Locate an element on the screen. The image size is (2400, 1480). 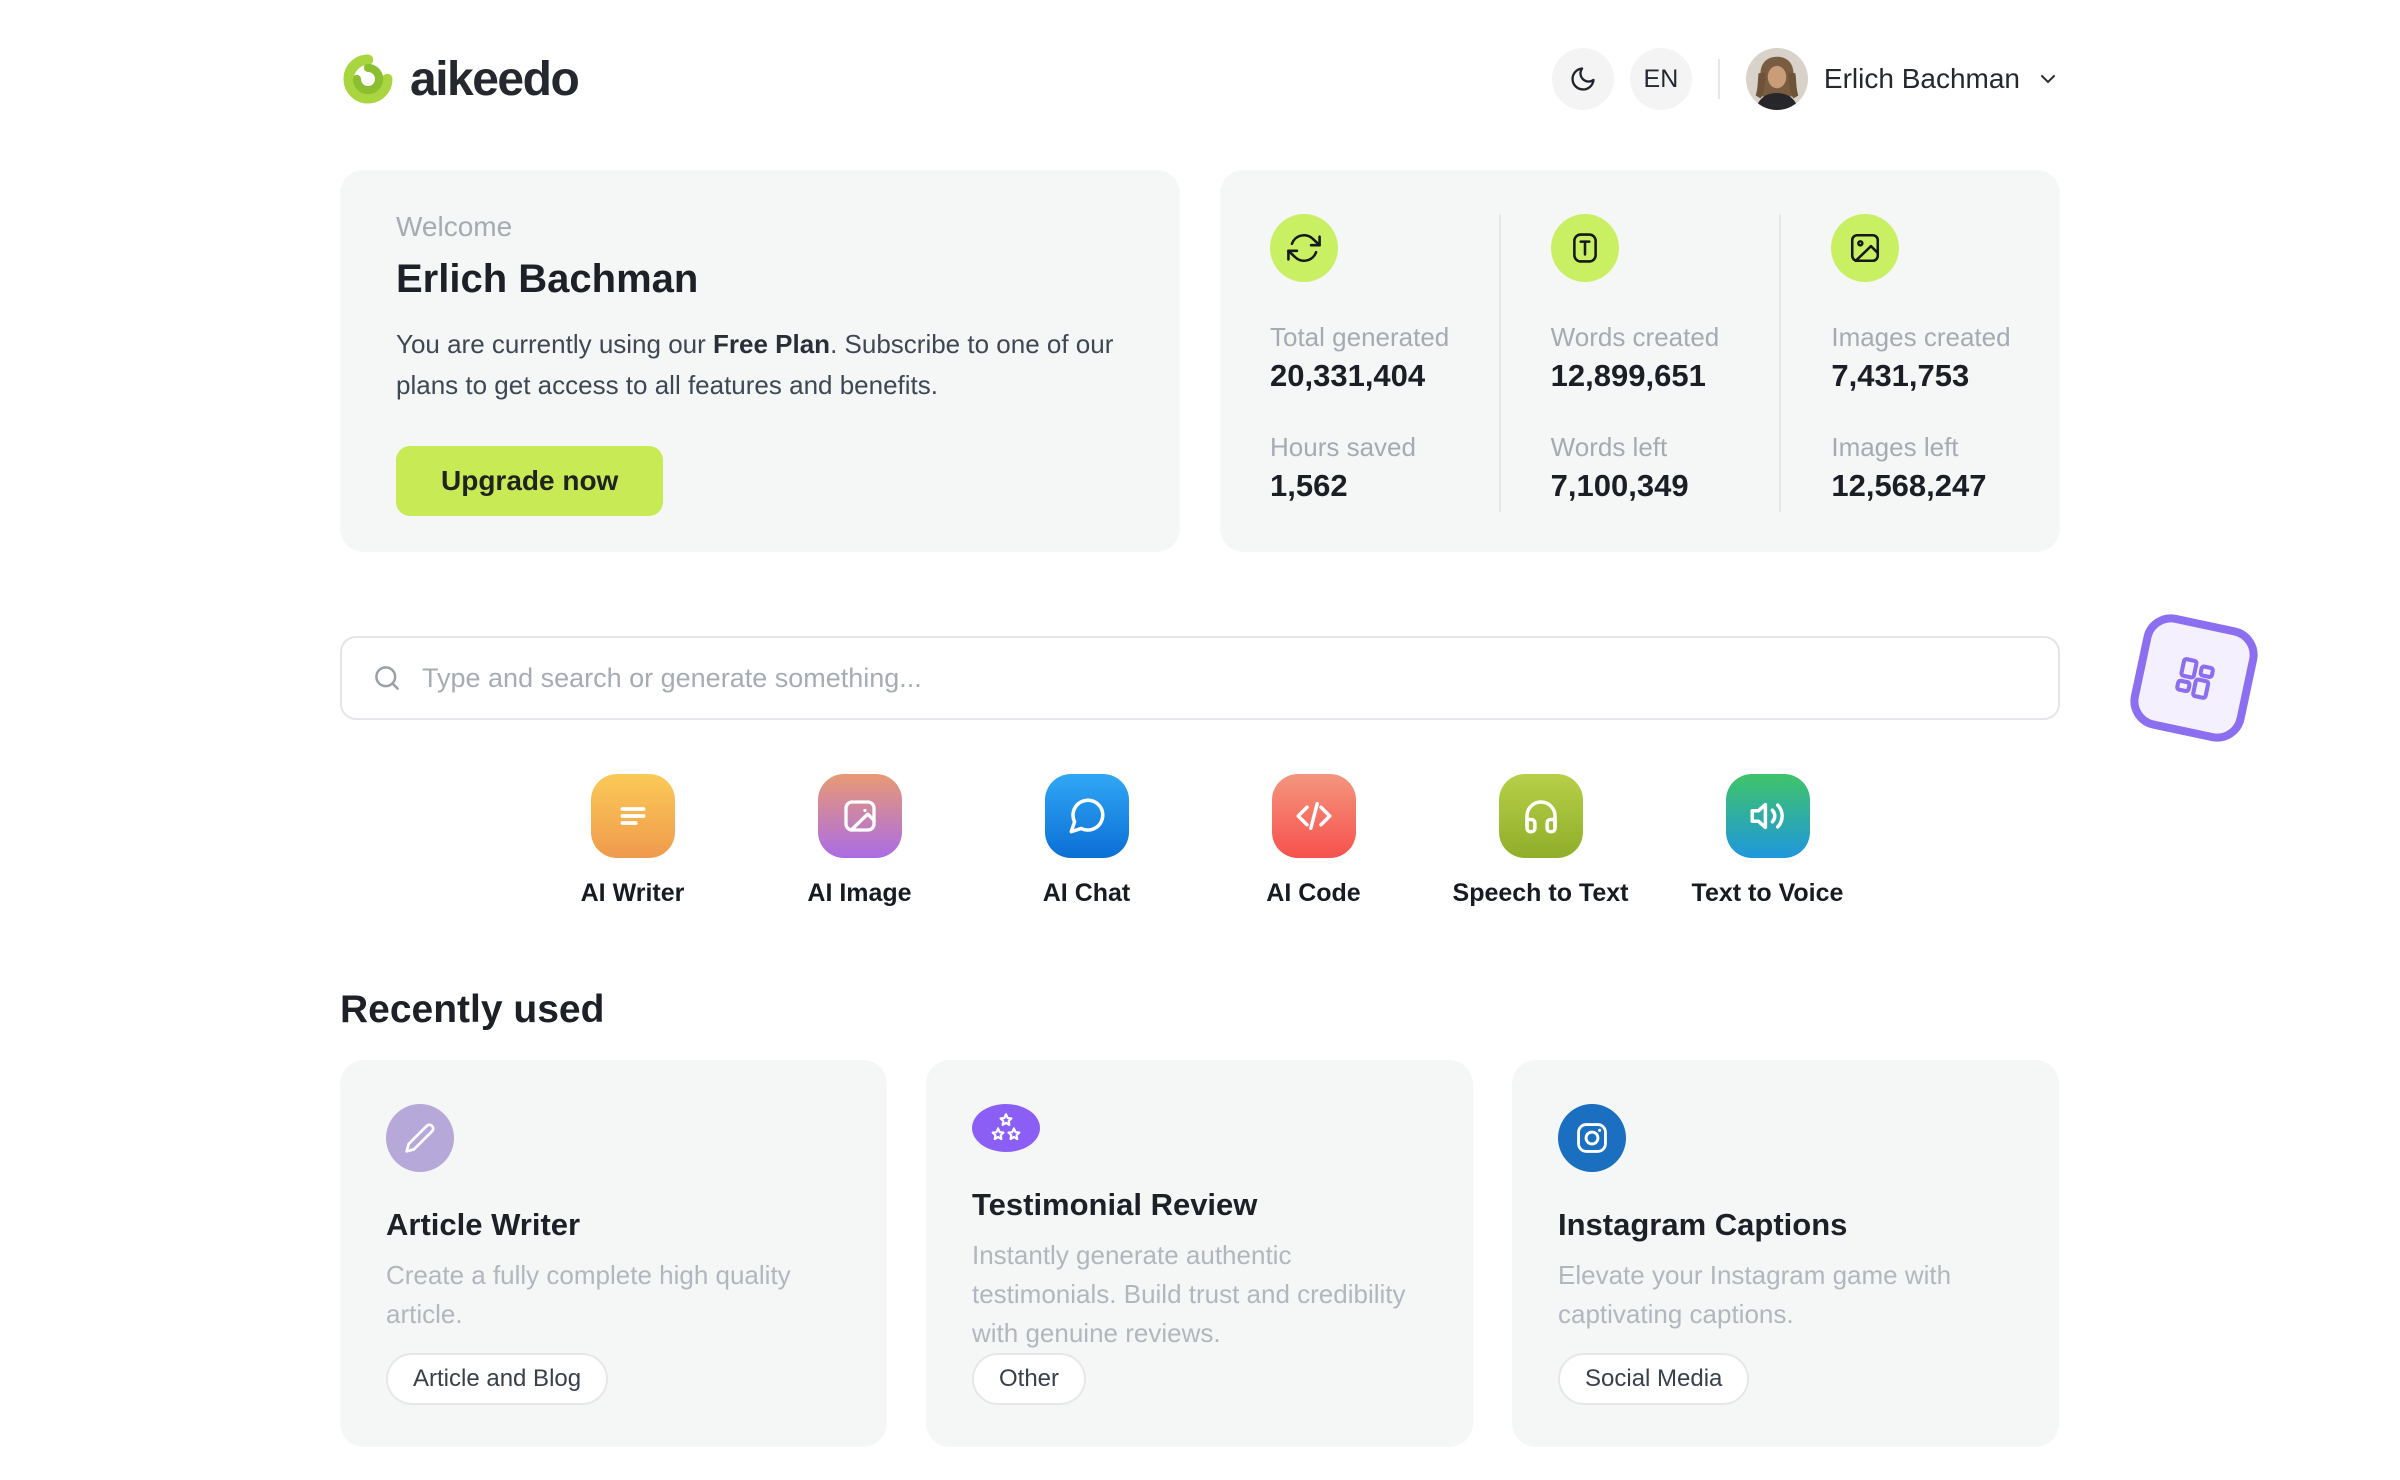
welcome-eyebrow: Welcome is located at coordinates (454, 226).